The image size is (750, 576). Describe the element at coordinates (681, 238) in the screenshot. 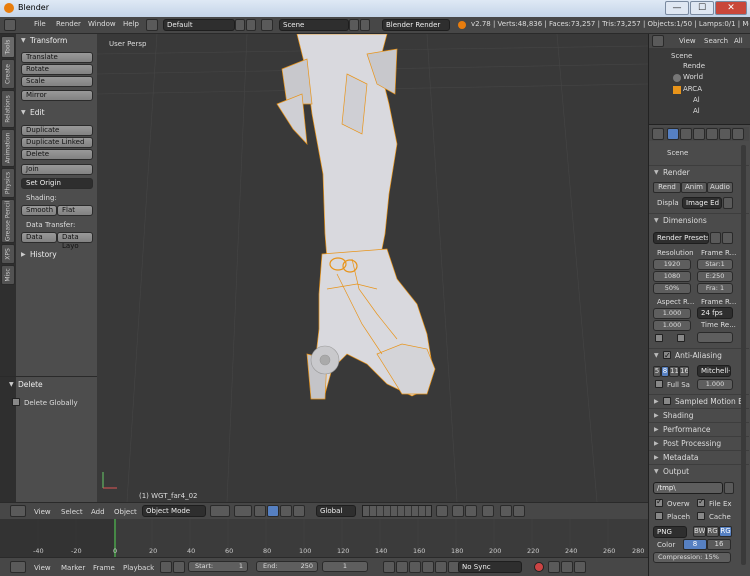

I see `render-presets-select: Render Presets` at that location.